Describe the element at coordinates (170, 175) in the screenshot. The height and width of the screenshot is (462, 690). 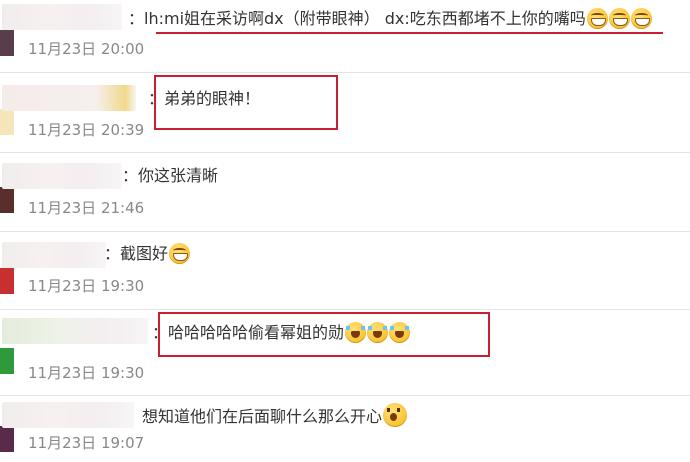
I see `comment-text: ：你这张清晰` at that location.